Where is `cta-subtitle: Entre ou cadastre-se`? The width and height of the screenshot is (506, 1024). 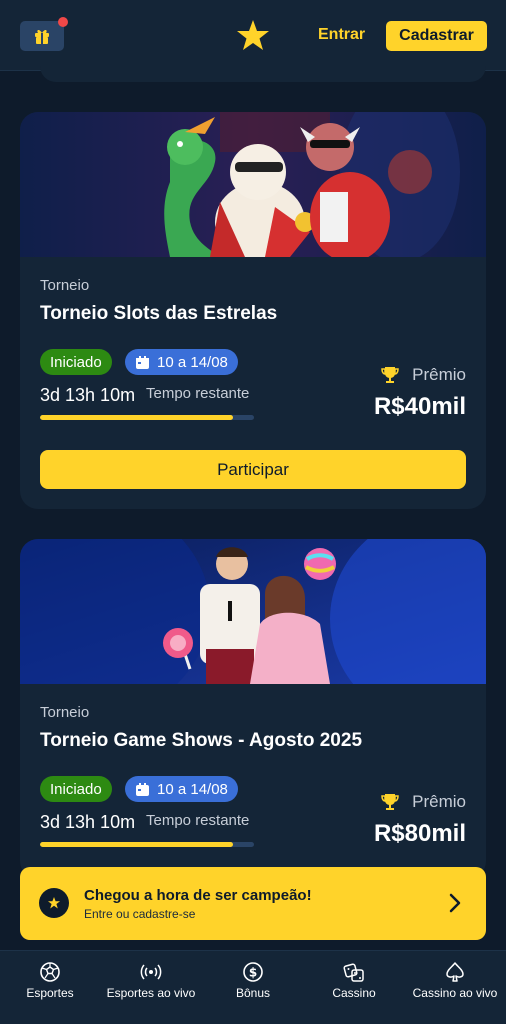 cta-subtitle: Entre ou cadastre-se is located at coordinates (140, 914).